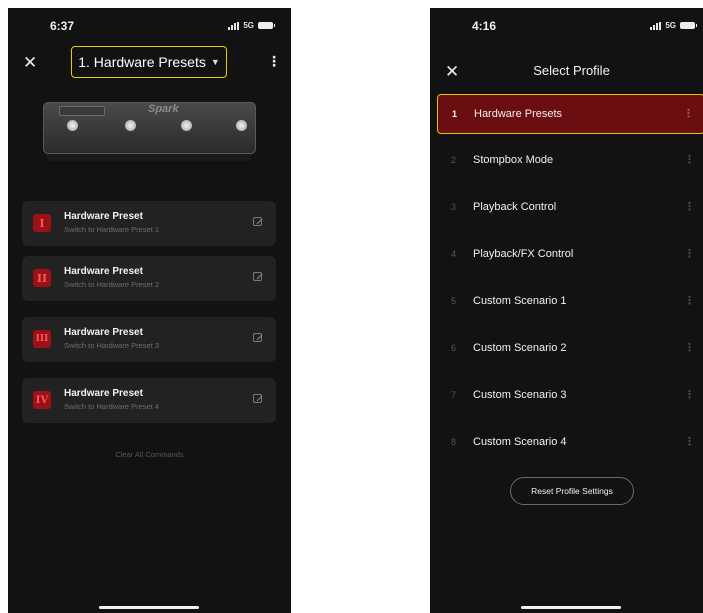 This screenshot has width=703, height=613. Describe the element at coordinates (570, 302) in the screenshot. I see `profile-row-custom-scenario-1: 5 Custom Scenario 1 ⋮` at that location.